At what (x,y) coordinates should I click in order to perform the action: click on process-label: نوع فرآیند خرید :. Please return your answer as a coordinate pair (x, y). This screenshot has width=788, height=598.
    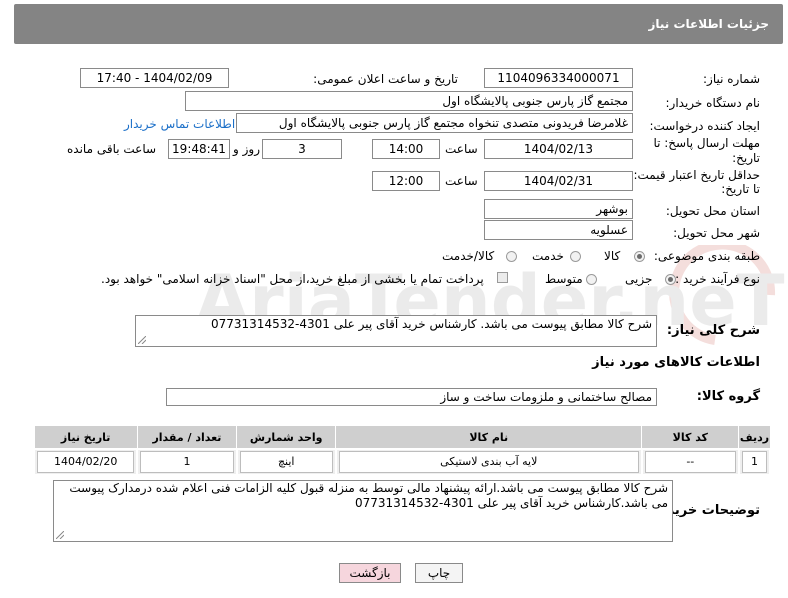
    Looking at the image, I should click on (717, 279).